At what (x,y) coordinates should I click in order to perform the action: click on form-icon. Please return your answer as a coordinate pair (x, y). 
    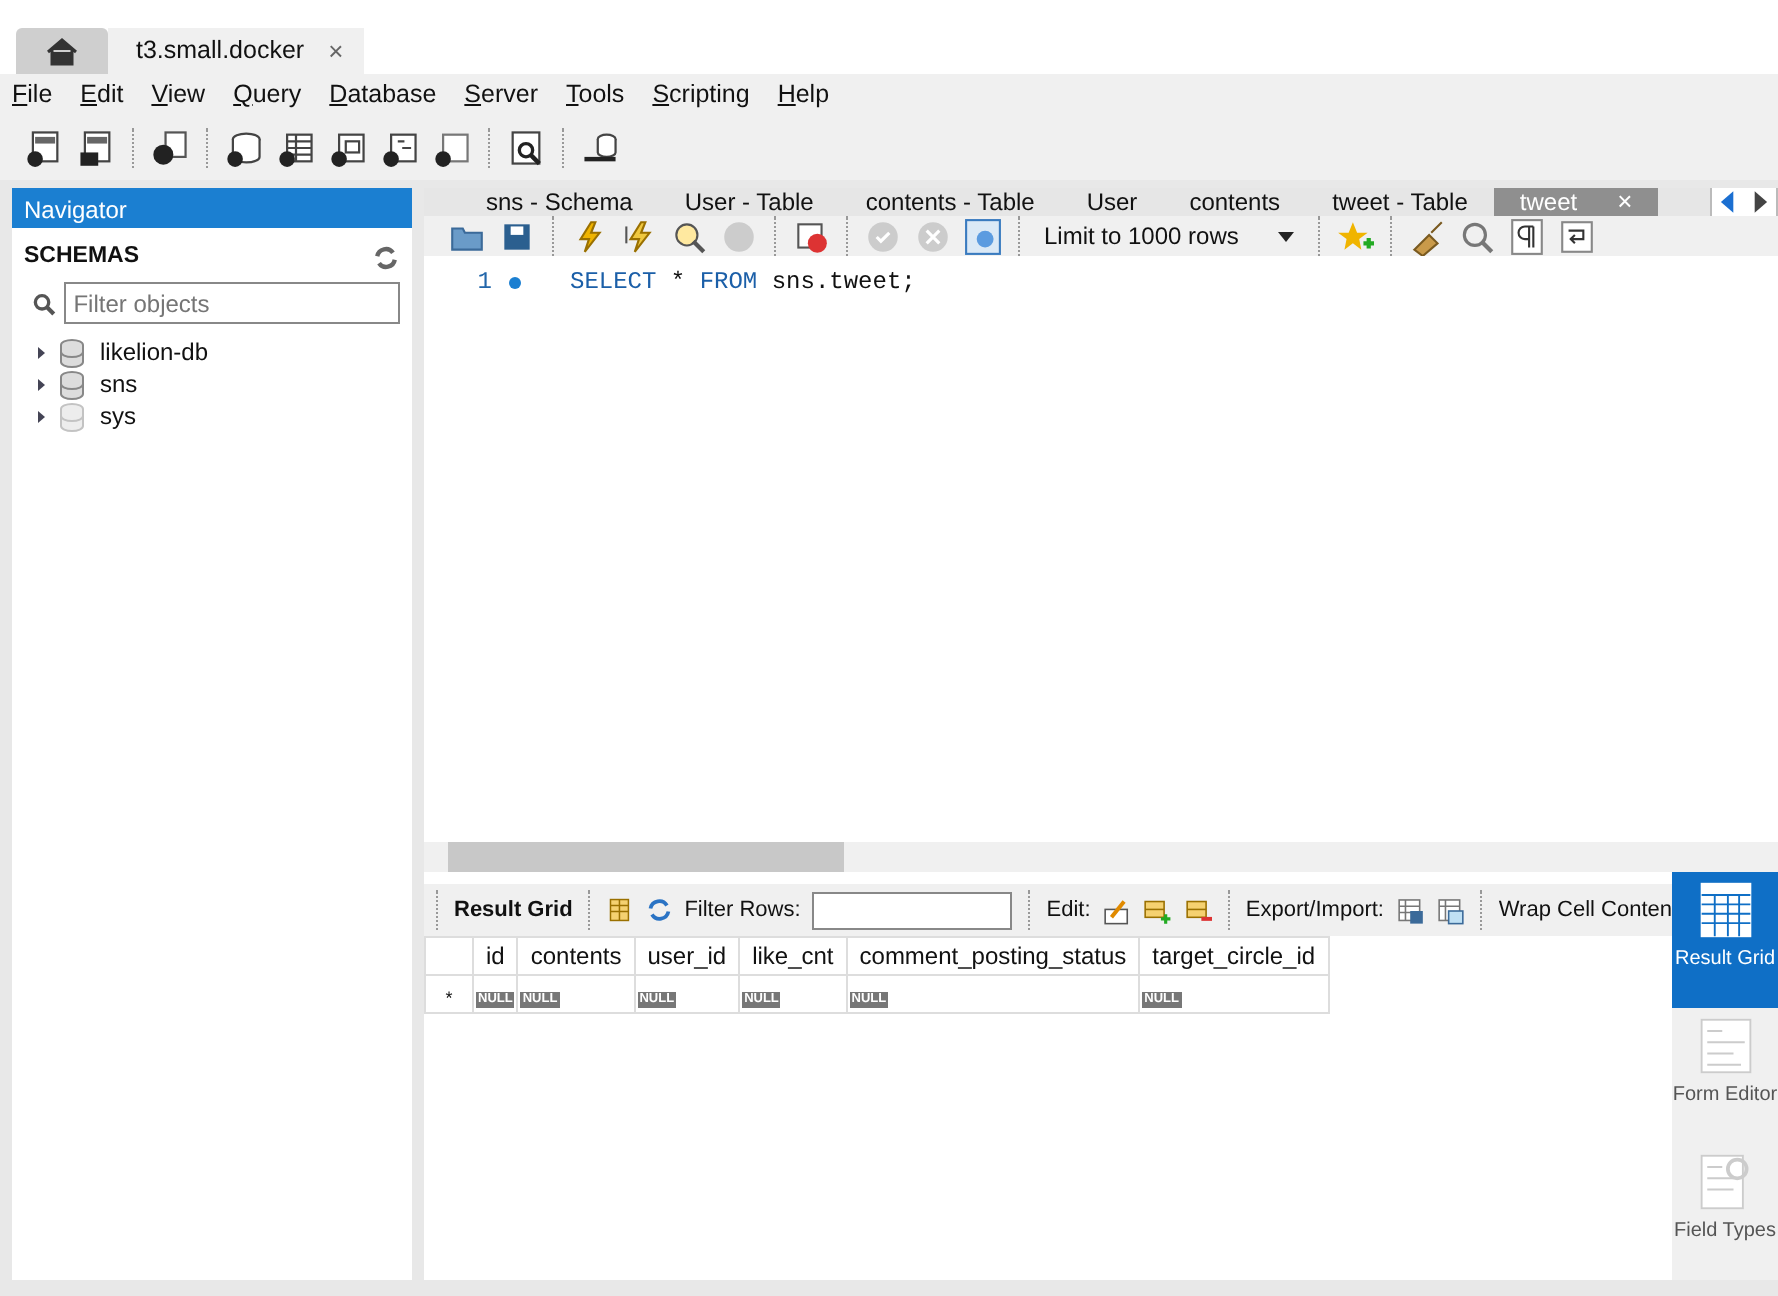
    Looking at the image, I should click on (1725, 1046).